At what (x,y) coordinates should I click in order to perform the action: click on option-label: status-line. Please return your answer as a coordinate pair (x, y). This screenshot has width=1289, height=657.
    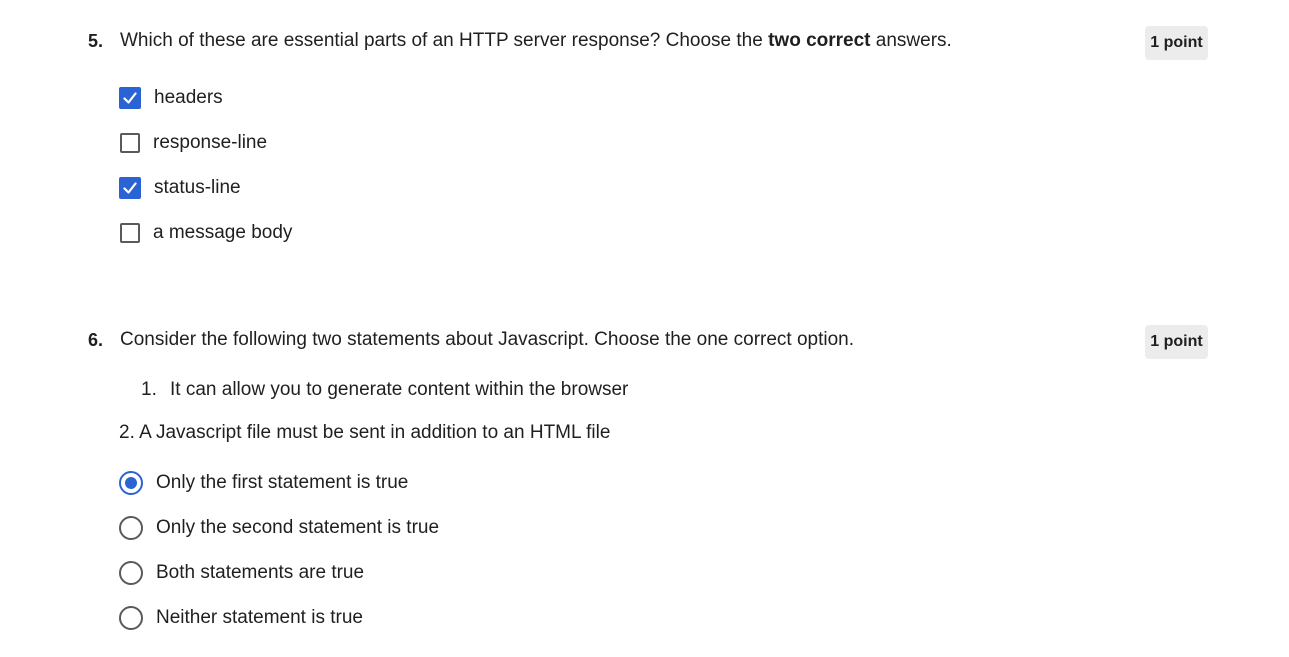
    Looking at the image, I should click on (197, 187).